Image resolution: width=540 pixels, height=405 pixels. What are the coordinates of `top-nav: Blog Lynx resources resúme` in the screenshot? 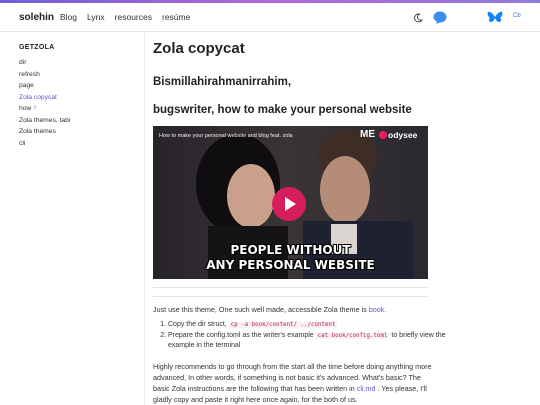 It's located at (125, 17).